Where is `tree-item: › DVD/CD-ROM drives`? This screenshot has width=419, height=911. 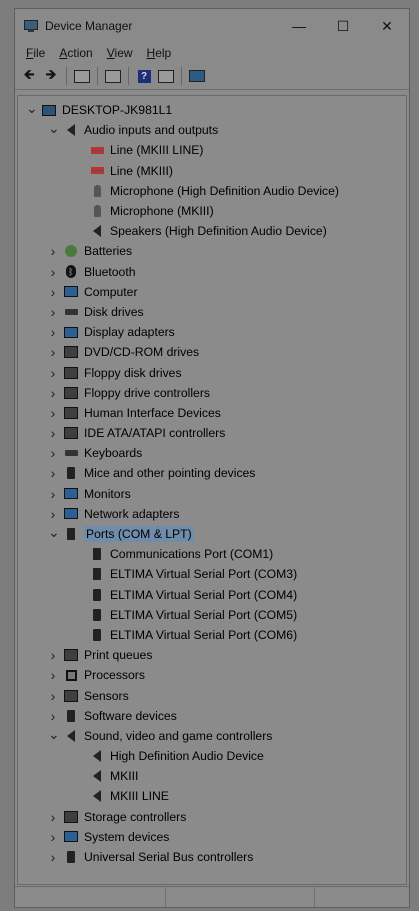 tree-item: › DVD/CD-ROM drives is located at coordinates (212, 352).